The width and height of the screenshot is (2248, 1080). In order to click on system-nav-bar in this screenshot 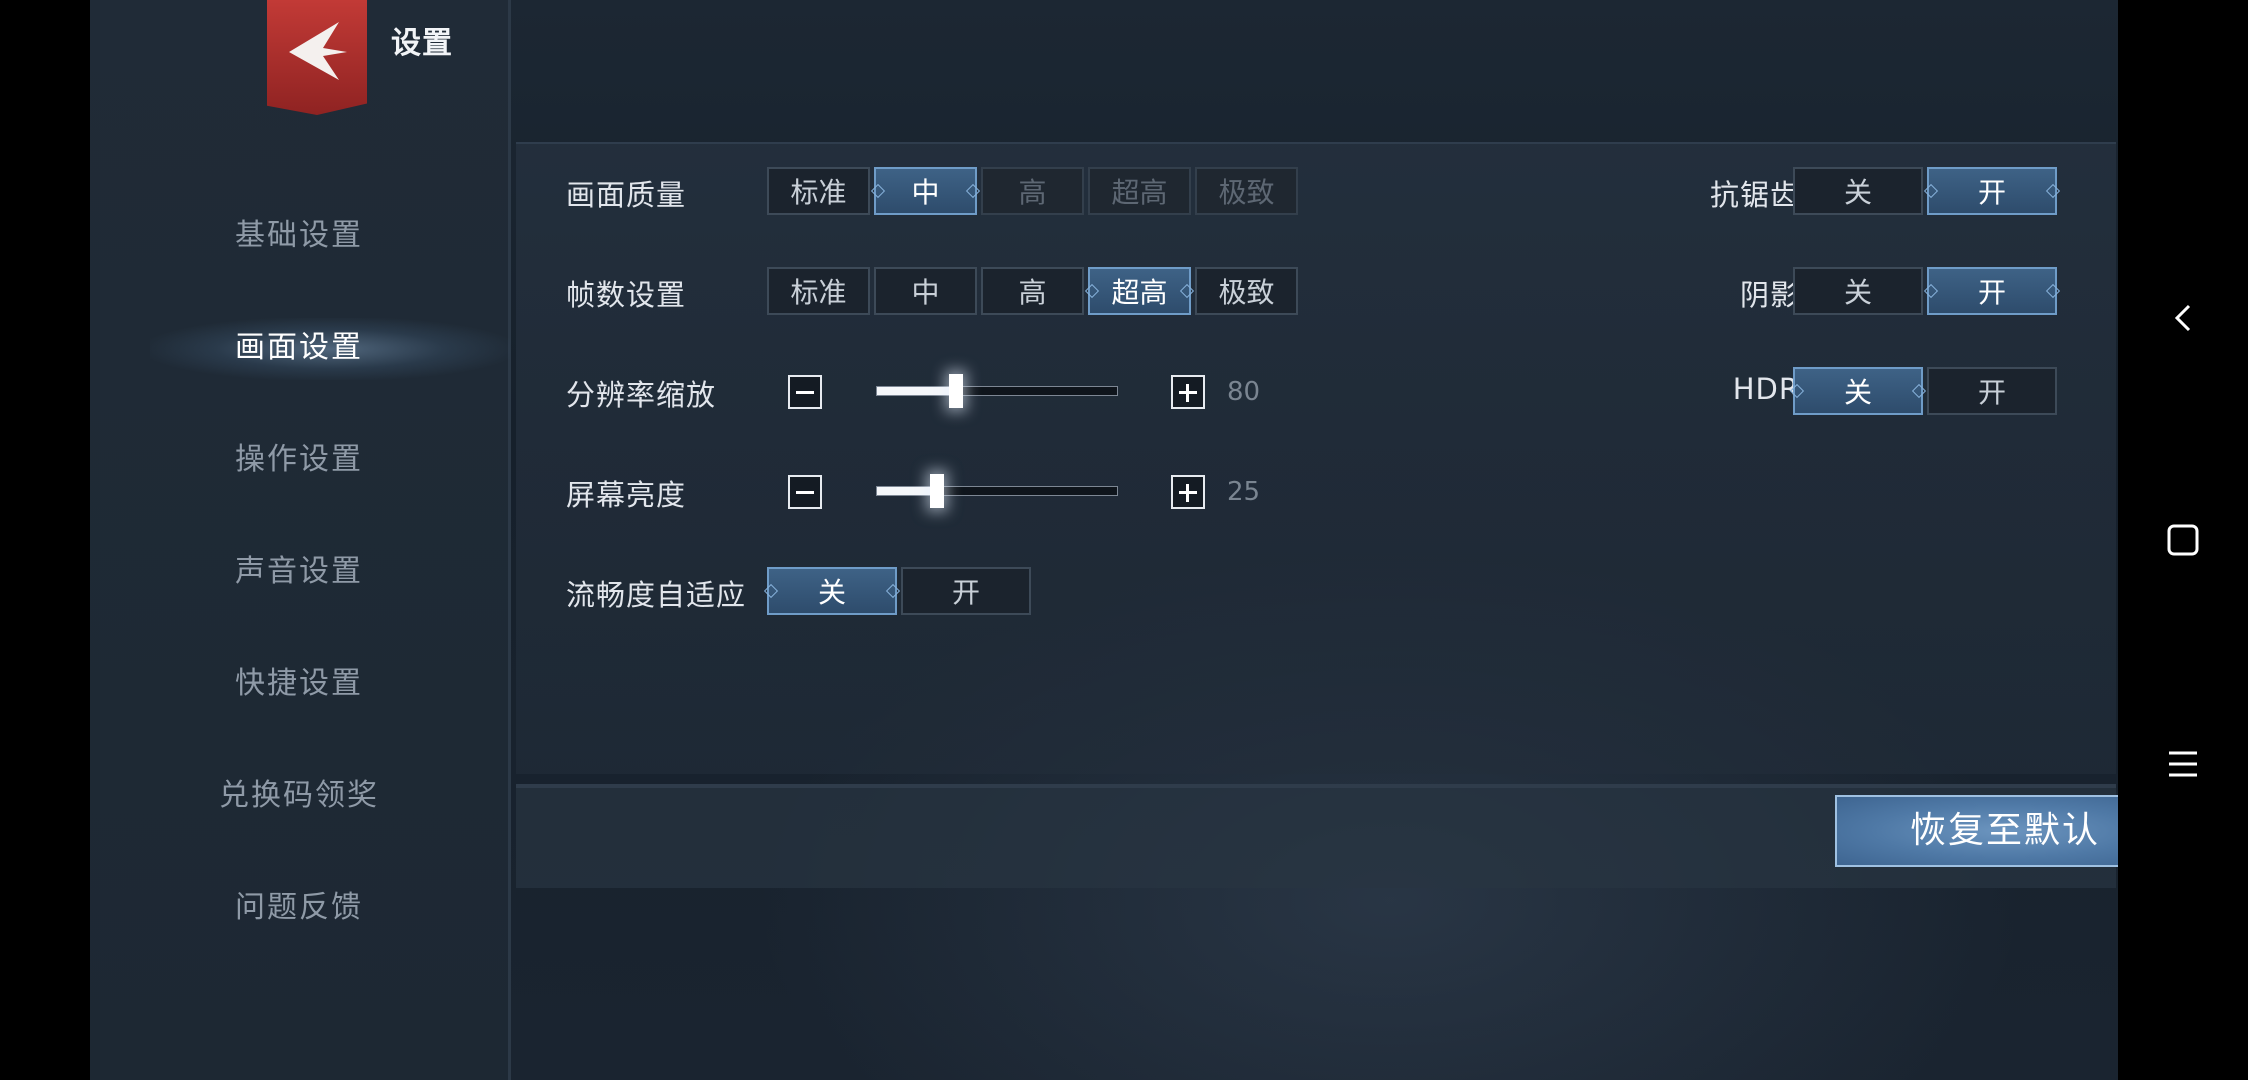, I will do `click(2183, 540)`.